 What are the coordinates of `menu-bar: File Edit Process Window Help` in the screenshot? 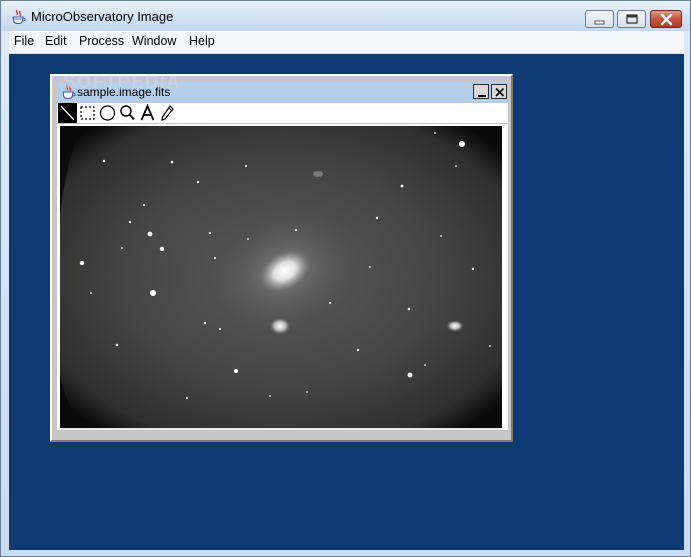 It's located at (346, 42).